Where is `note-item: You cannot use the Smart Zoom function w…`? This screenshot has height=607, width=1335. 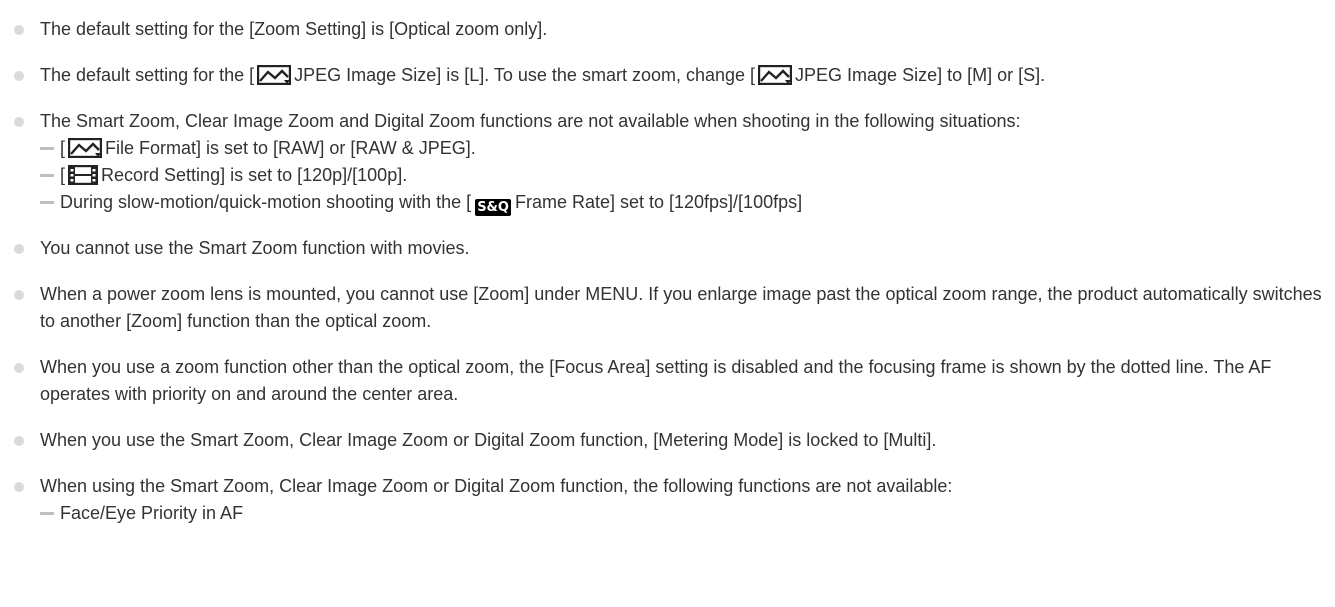 note-item: You cannot use the Smart Zoom function w… is located at coordinates (665, 248).